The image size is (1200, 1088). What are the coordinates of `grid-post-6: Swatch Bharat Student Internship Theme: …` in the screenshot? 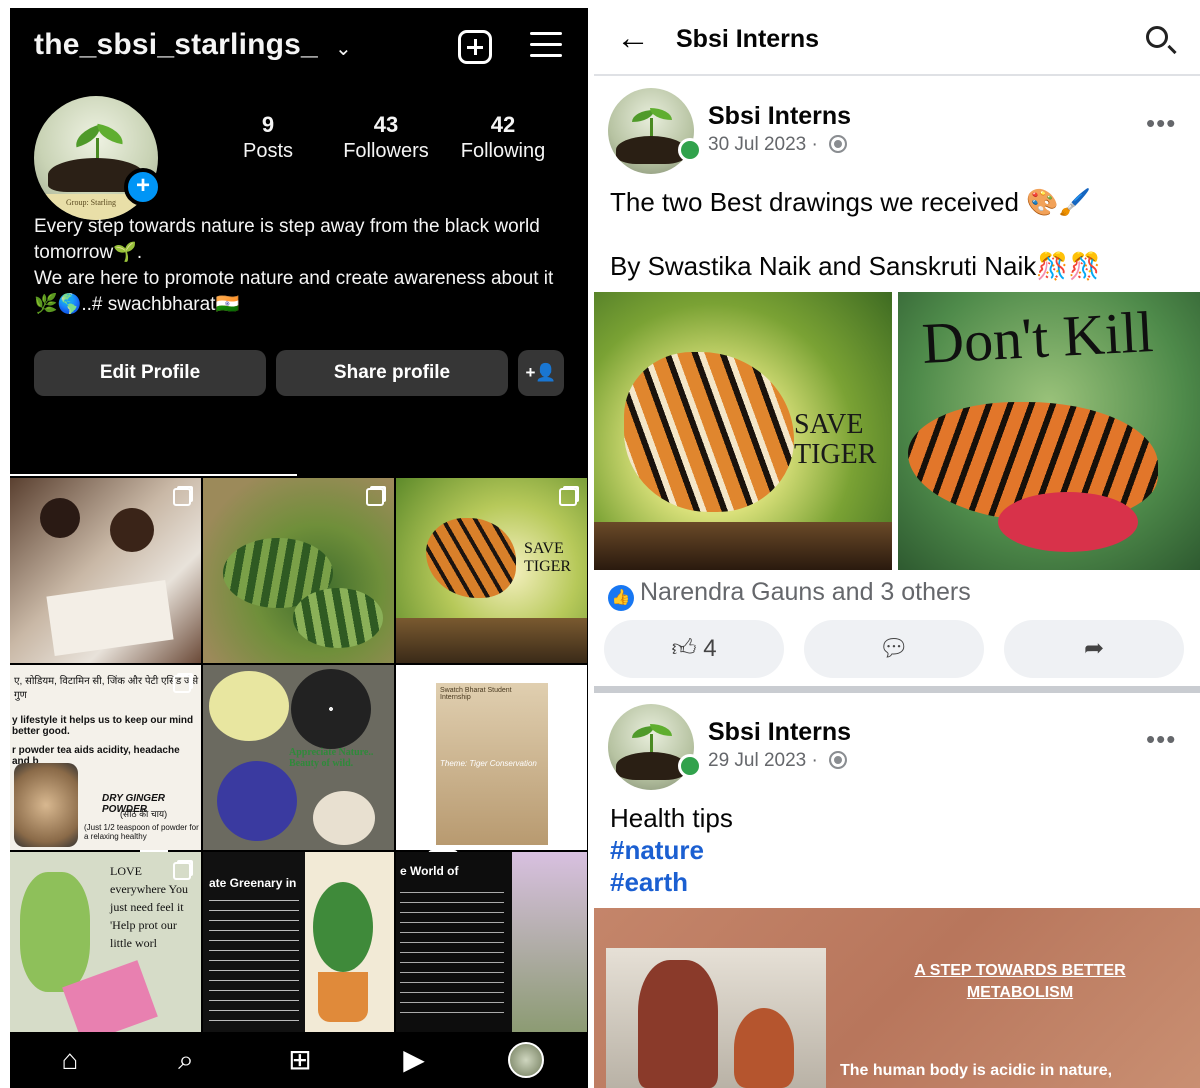 It's located at (491, 757).